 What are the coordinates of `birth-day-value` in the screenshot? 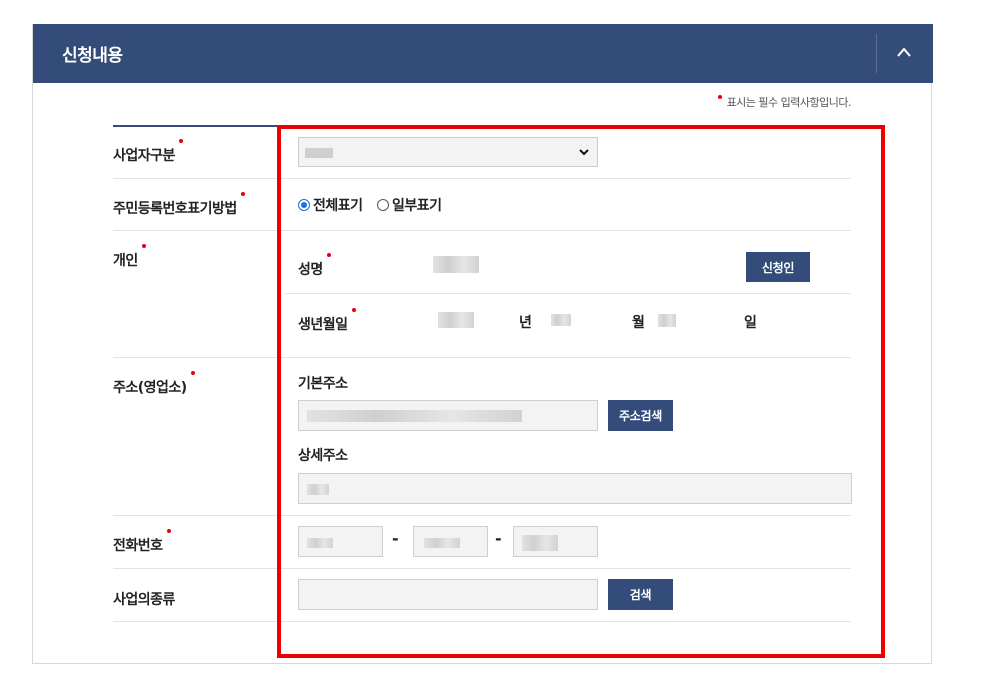 It's located at (667, 320).